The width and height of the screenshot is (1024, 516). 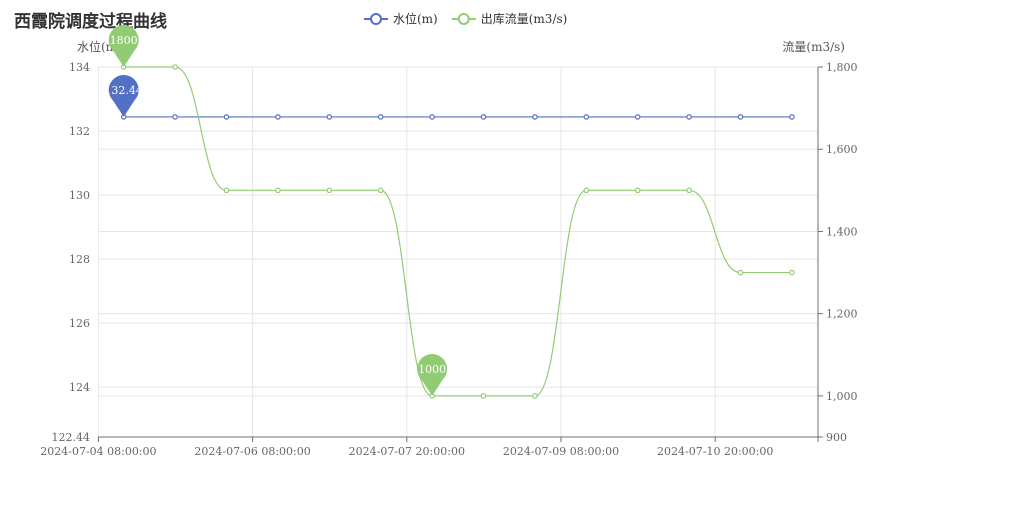 I want to click on y-right-tick-label: 1,600, so click(x=842, y=149).